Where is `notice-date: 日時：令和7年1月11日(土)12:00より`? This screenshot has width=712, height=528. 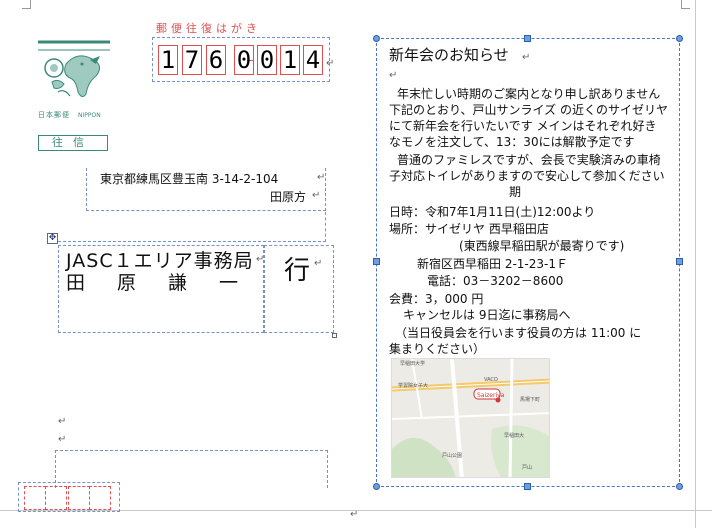 notice-date: 日時：令和7年1月11日(土)12:00より is located at coordinates (492, 212).